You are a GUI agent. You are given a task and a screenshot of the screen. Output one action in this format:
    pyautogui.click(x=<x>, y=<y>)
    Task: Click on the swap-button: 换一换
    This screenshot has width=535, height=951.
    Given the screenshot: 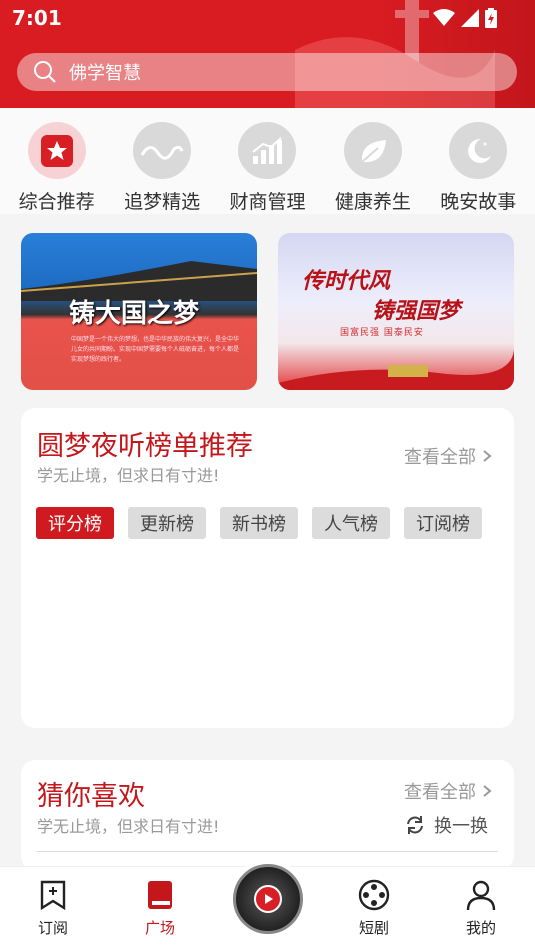 What is the action you would take?
    pyautogui.click(x=446, y=825)
    